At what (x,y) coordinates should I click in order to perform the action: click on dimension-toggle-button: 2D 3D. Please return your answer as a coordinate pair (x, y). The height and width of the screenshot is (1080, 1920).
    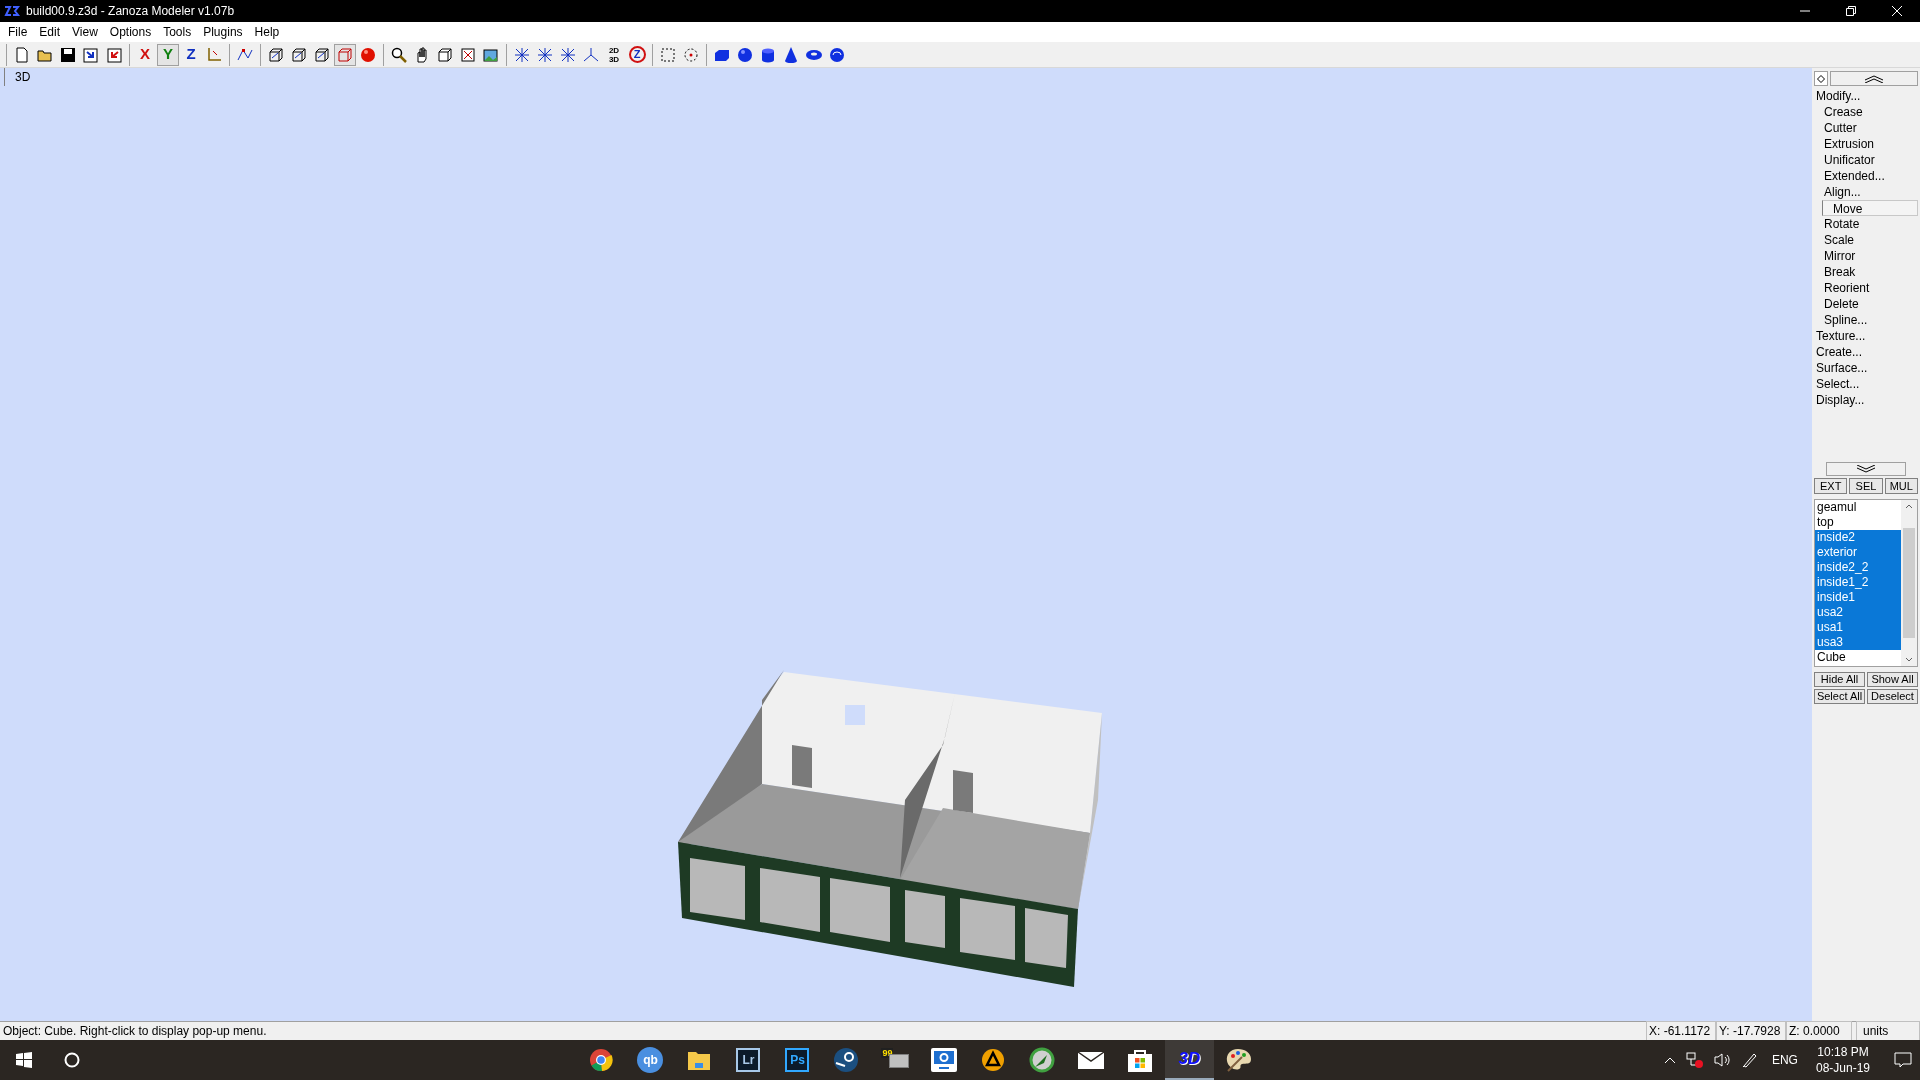
    Looking at the image, I should click on (614, 54).